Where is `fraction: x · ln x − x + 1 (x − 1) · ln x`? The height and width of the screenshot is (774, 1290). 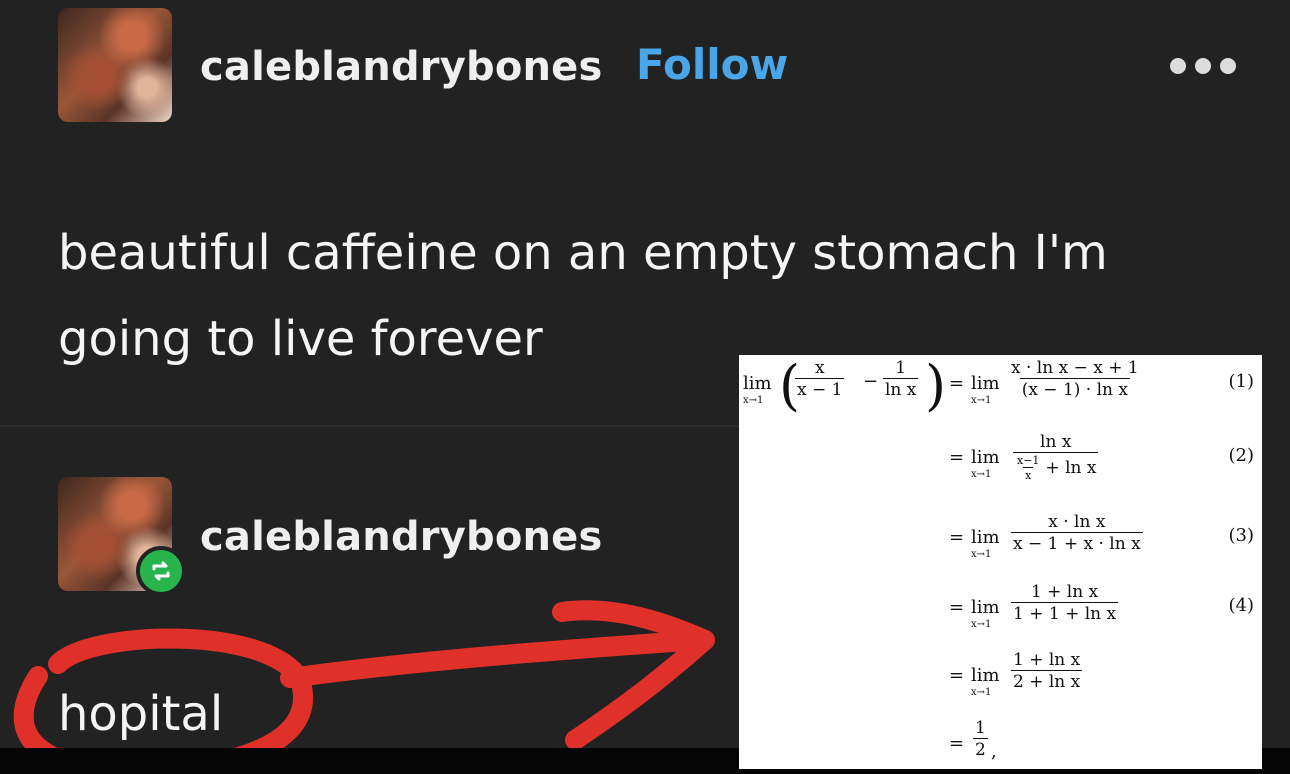
fraction: x · ln x − x + 1 (x − 1) · ln x is located at coordinates (1075, 379).